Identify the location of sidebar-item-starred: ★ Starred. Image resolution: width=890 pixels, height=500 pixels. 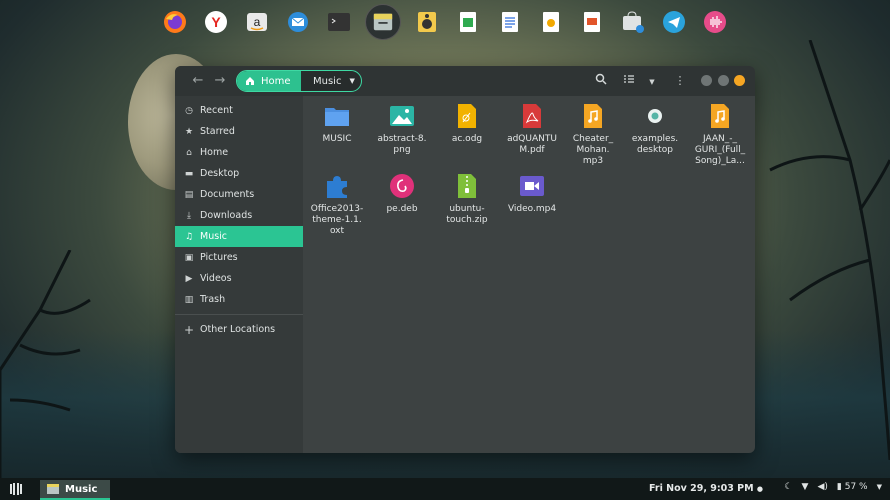
(239, 131).